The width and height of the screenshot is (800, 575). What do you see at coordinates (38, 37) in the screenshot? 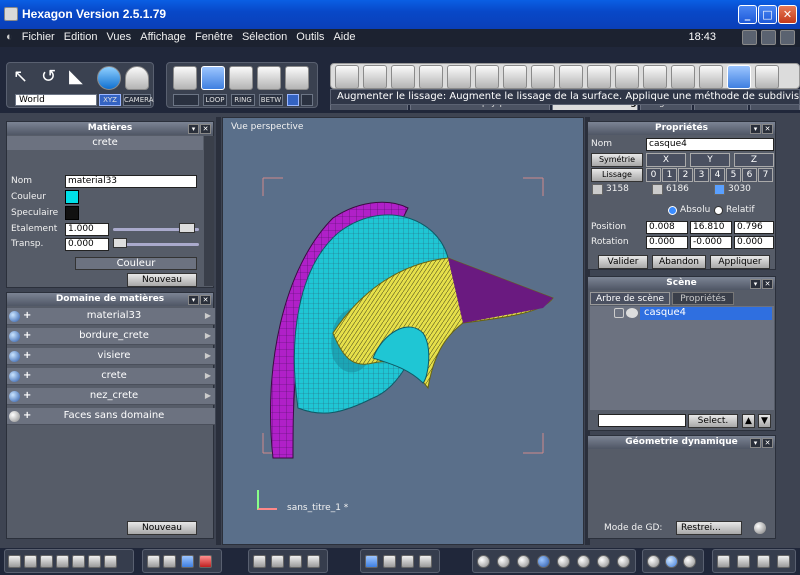
I see `menu-fichier: Fichier` at bounding box center [38, 37].